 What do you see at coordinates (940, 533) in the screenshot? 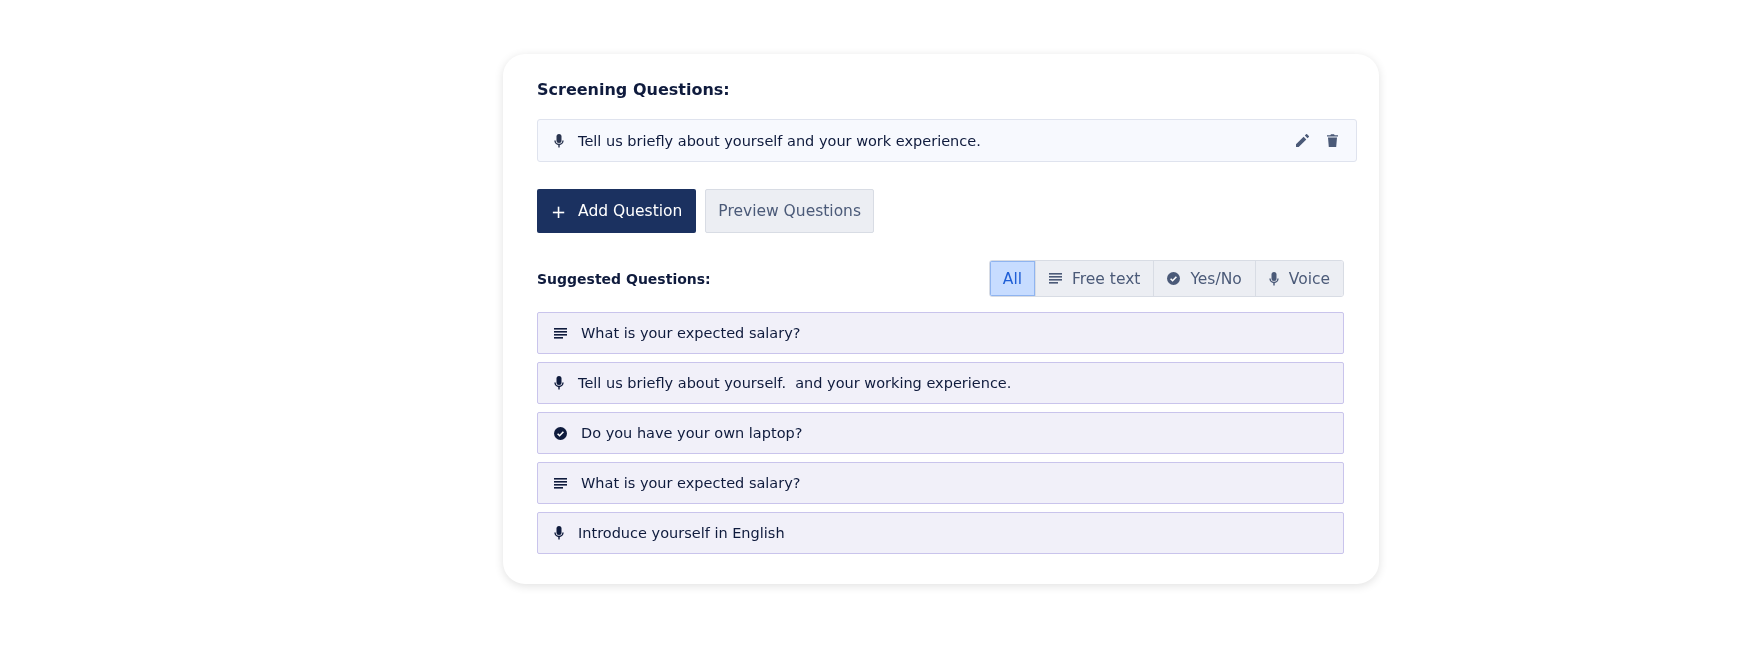
I see `suggested-question-item: Introduce yourself in English` at bounding box center [940, 533].